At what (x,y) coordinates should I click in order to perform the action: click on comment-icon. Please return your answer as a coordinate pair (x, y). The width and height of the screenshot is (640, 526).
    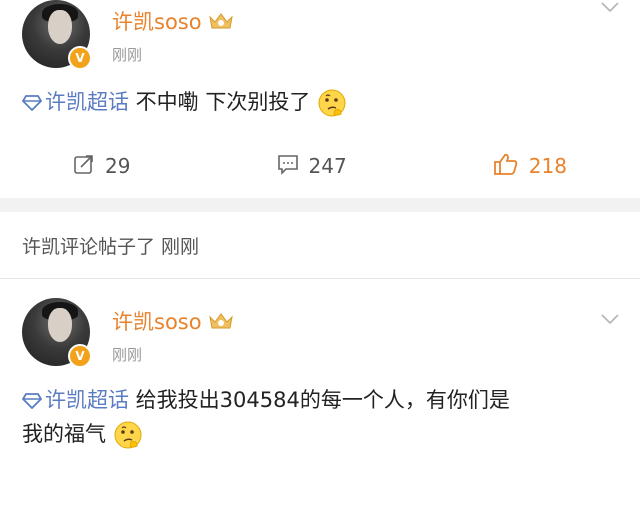
    Looking at the image, I should click on (288, 166).